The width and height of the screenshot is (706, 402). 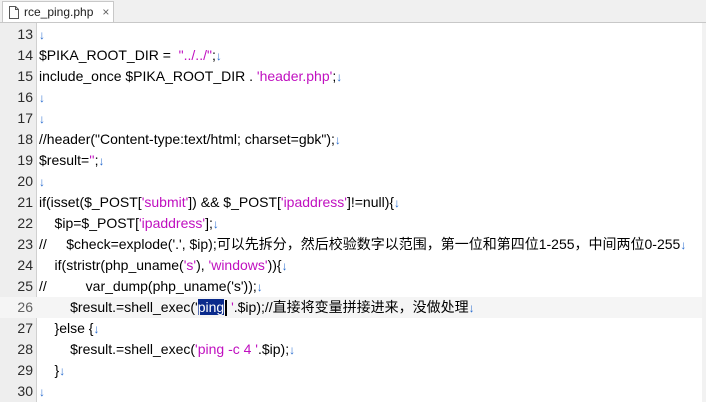 What do you see at coordinates (25, 202) in the screenshot?
I see `line-number: 21` at bounding box center [25, 202].